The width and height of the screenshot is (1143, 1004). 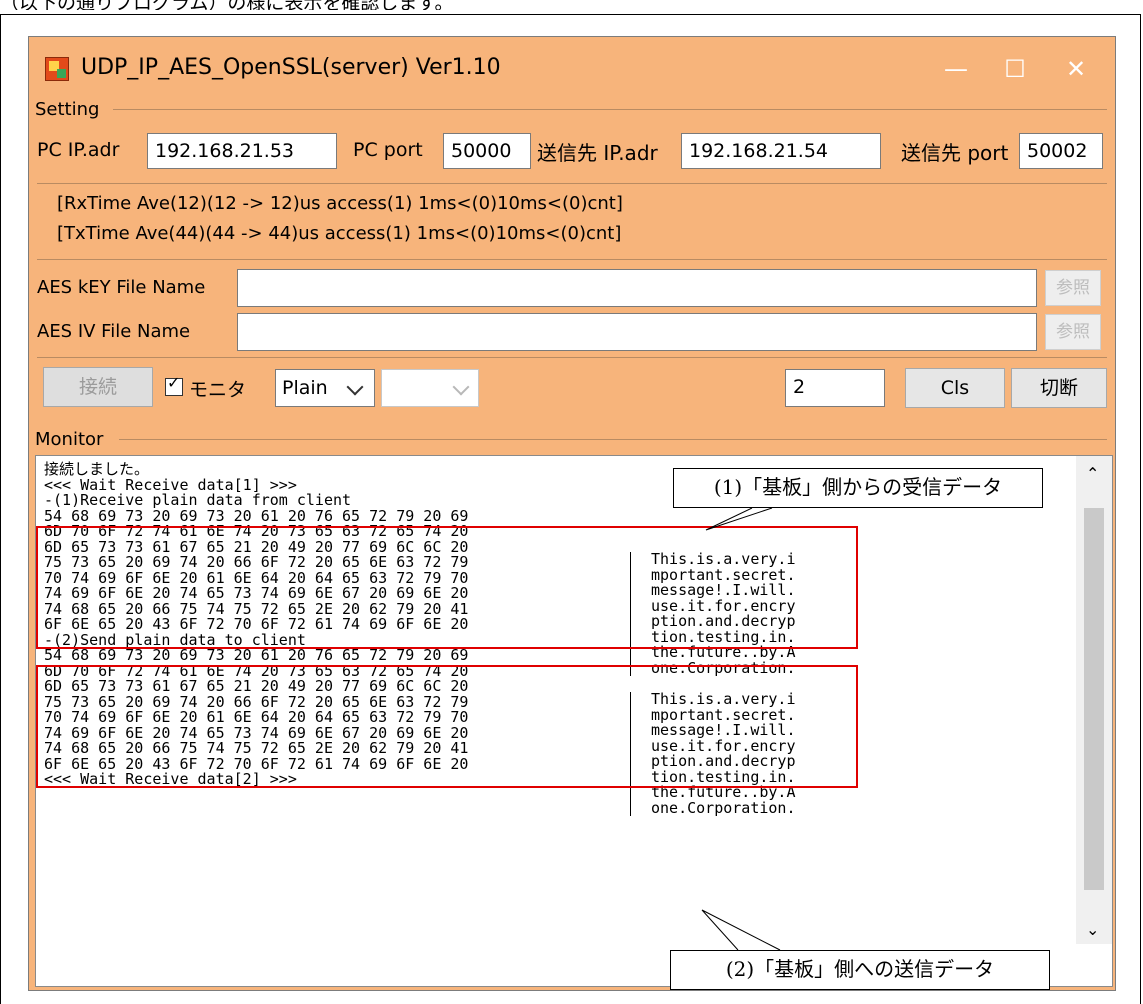 I want to click on monitor-group-line, so click(x=613, y=439).